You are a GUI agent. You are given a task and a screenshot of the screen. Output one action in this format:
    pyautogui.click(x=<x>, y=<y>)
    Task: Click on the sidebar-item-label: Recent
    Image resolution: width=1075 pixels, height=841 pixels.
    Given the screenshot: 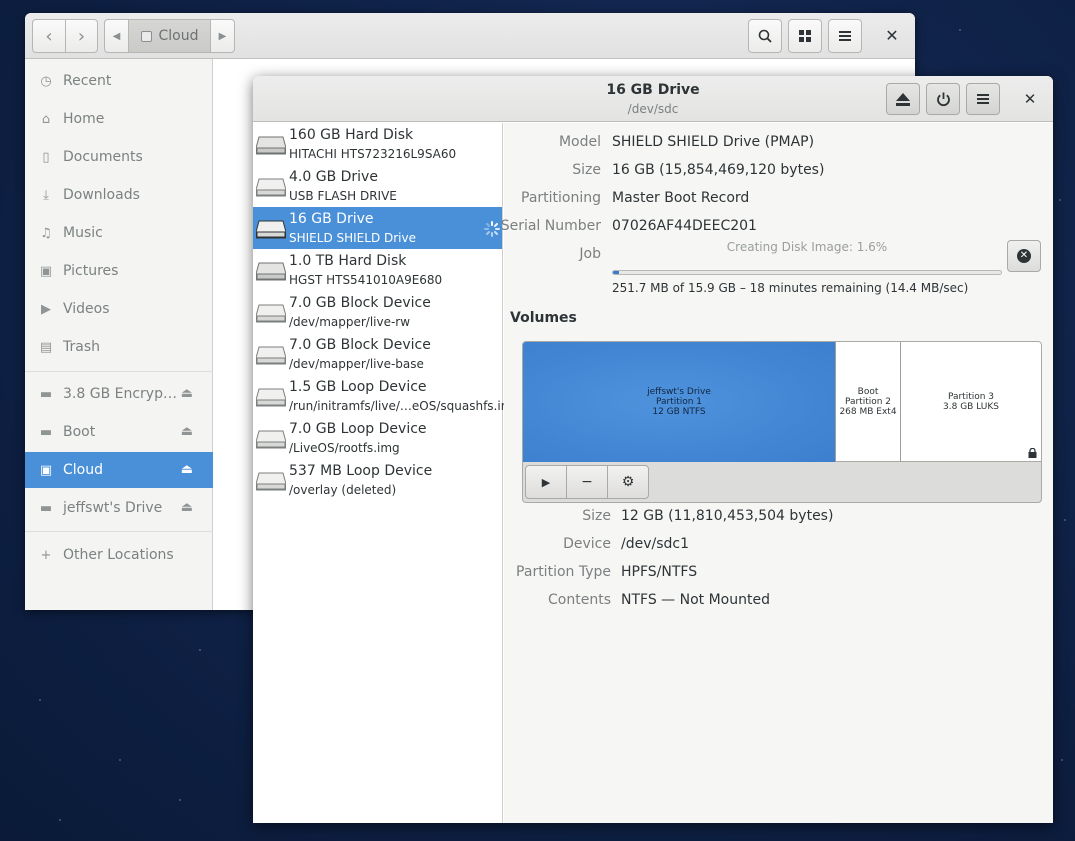 What is the action you would take?
    pyautogui.click(x=87, y=81)
    